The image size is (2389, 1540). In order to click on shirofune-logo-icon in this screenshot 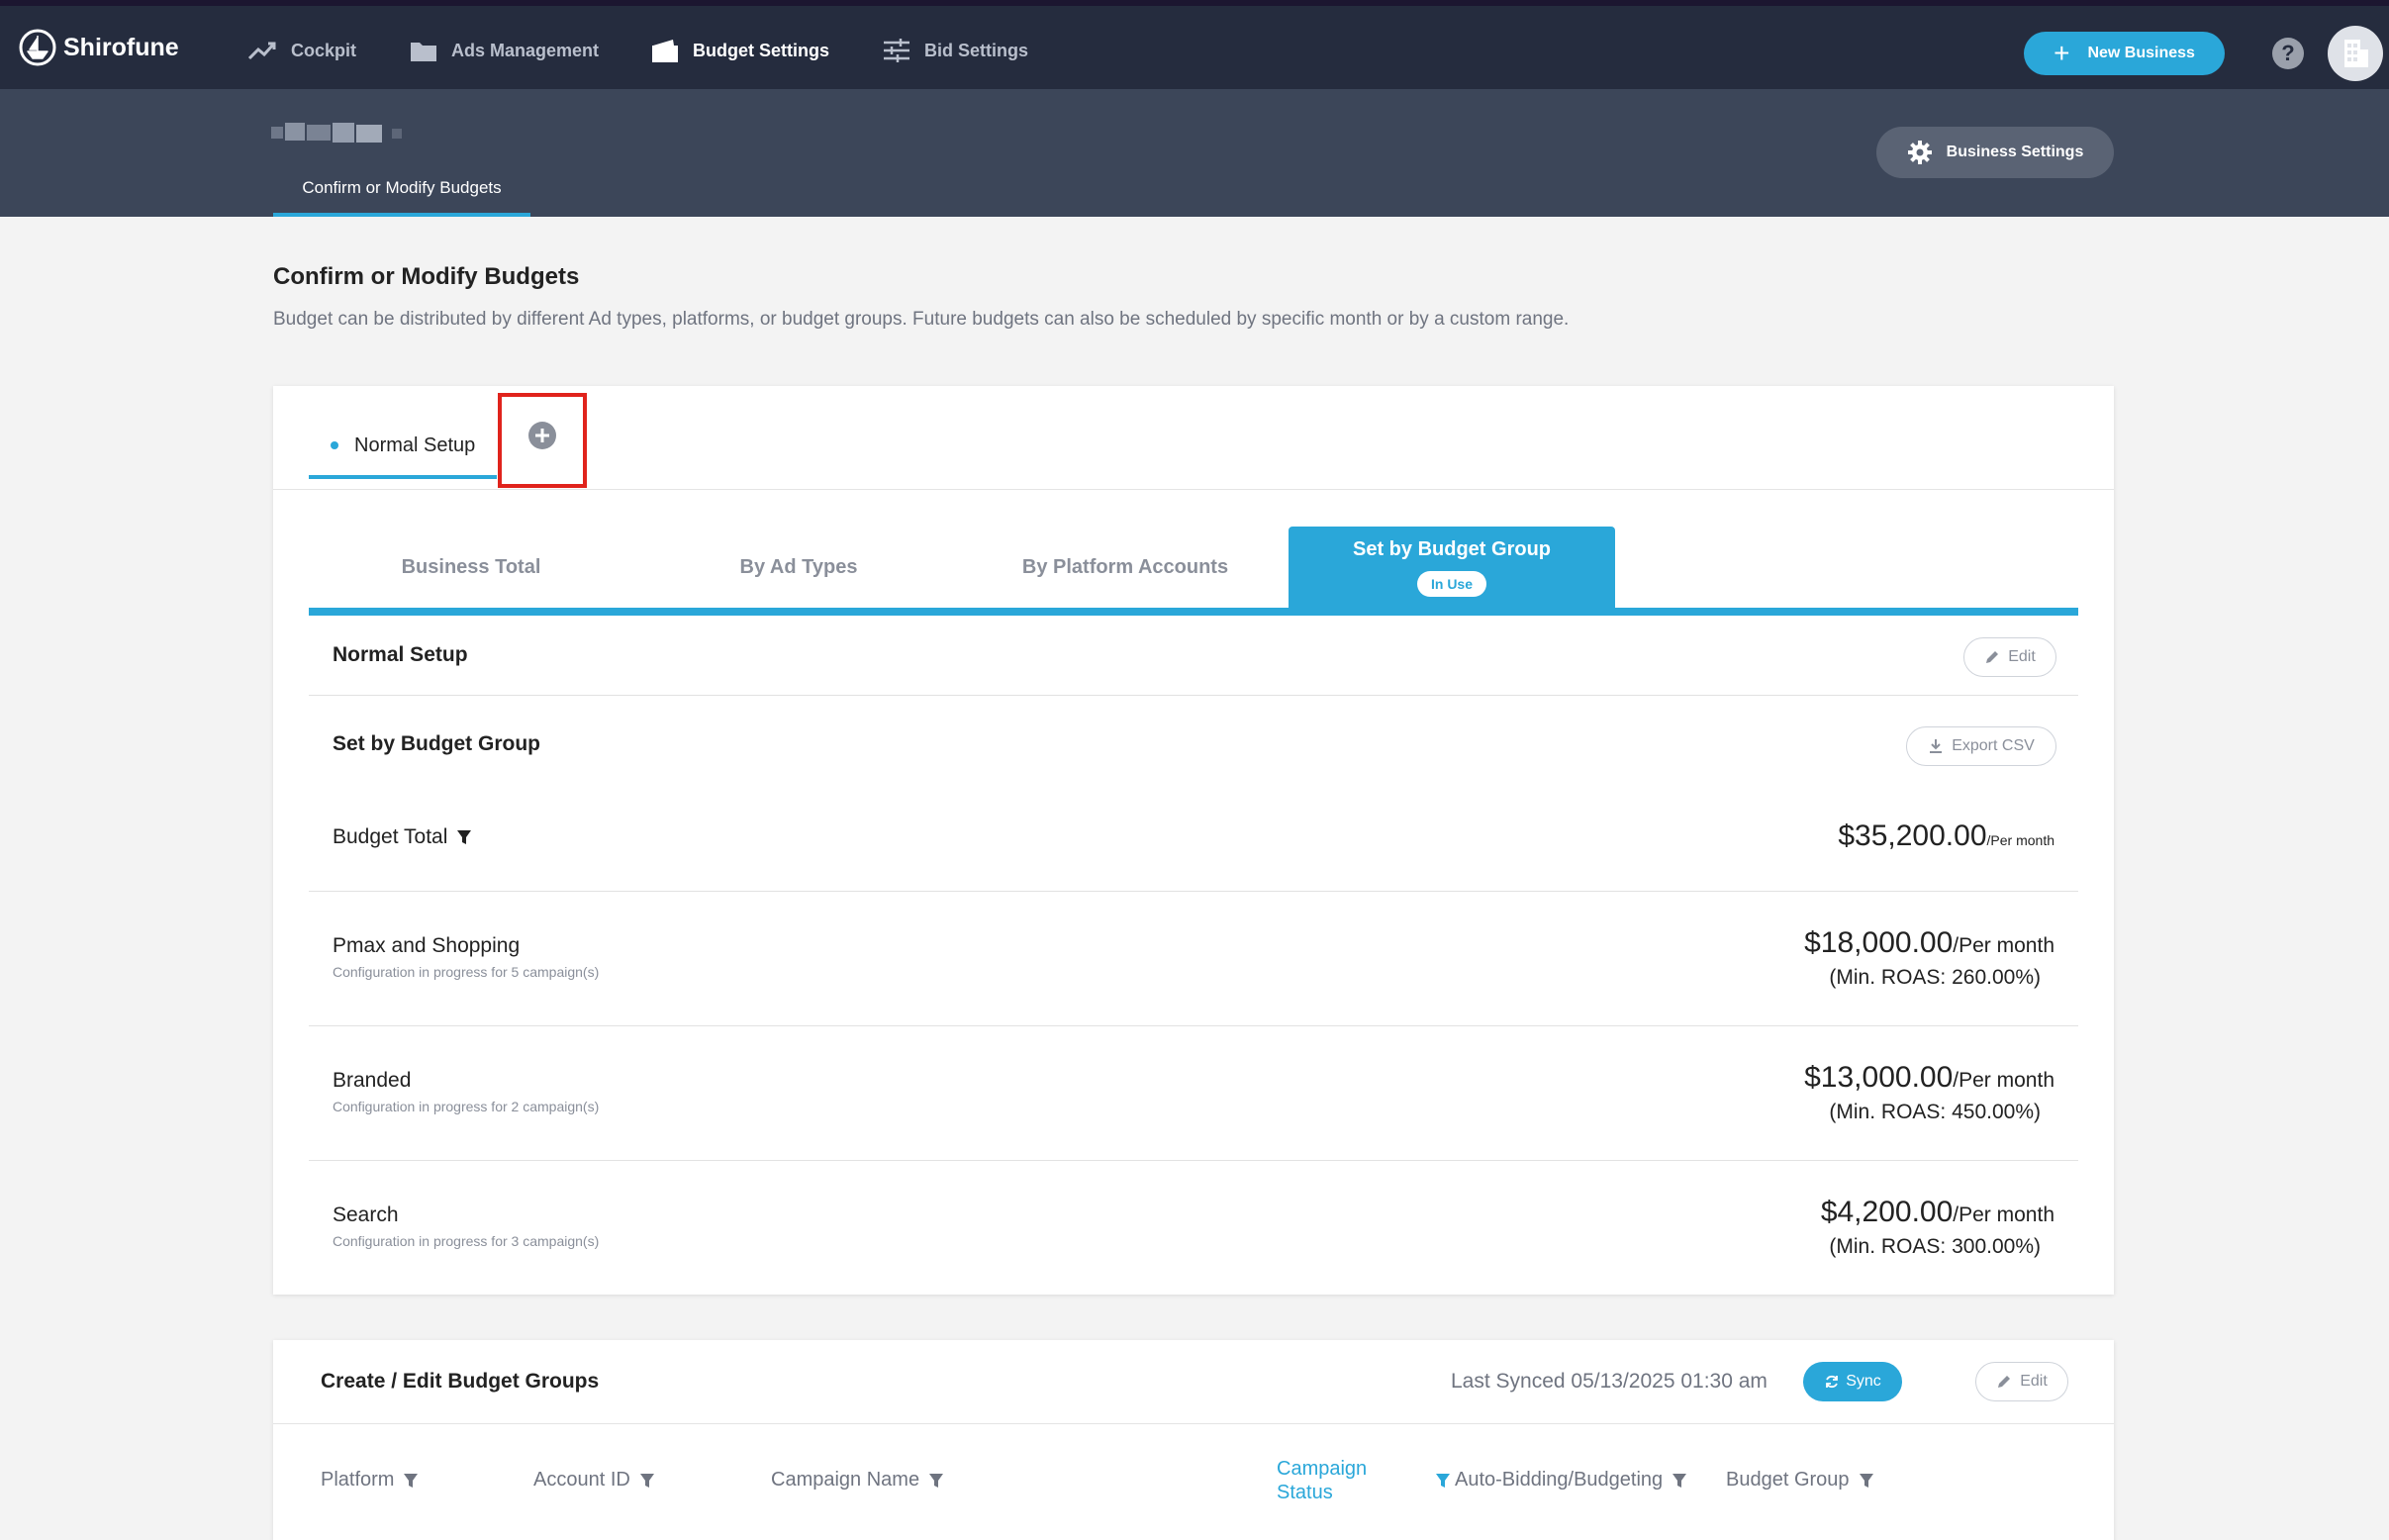, I will do `click(37, 47)`.